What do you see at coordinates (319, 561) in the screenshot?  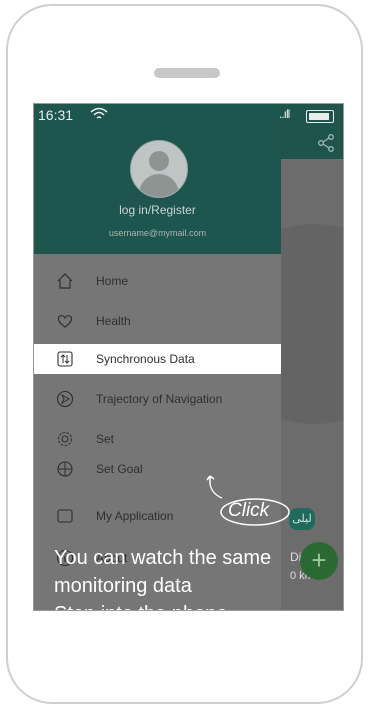 I see `add-fab-button: +` at bounding box center [319, 561].